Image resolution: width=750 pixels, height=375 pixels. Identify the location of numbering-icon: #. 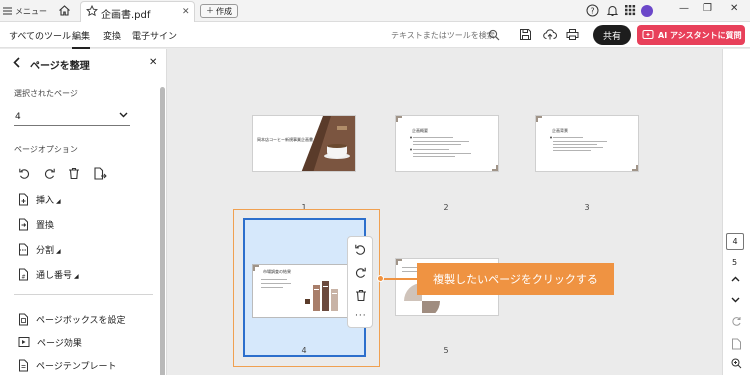
(23, 274).